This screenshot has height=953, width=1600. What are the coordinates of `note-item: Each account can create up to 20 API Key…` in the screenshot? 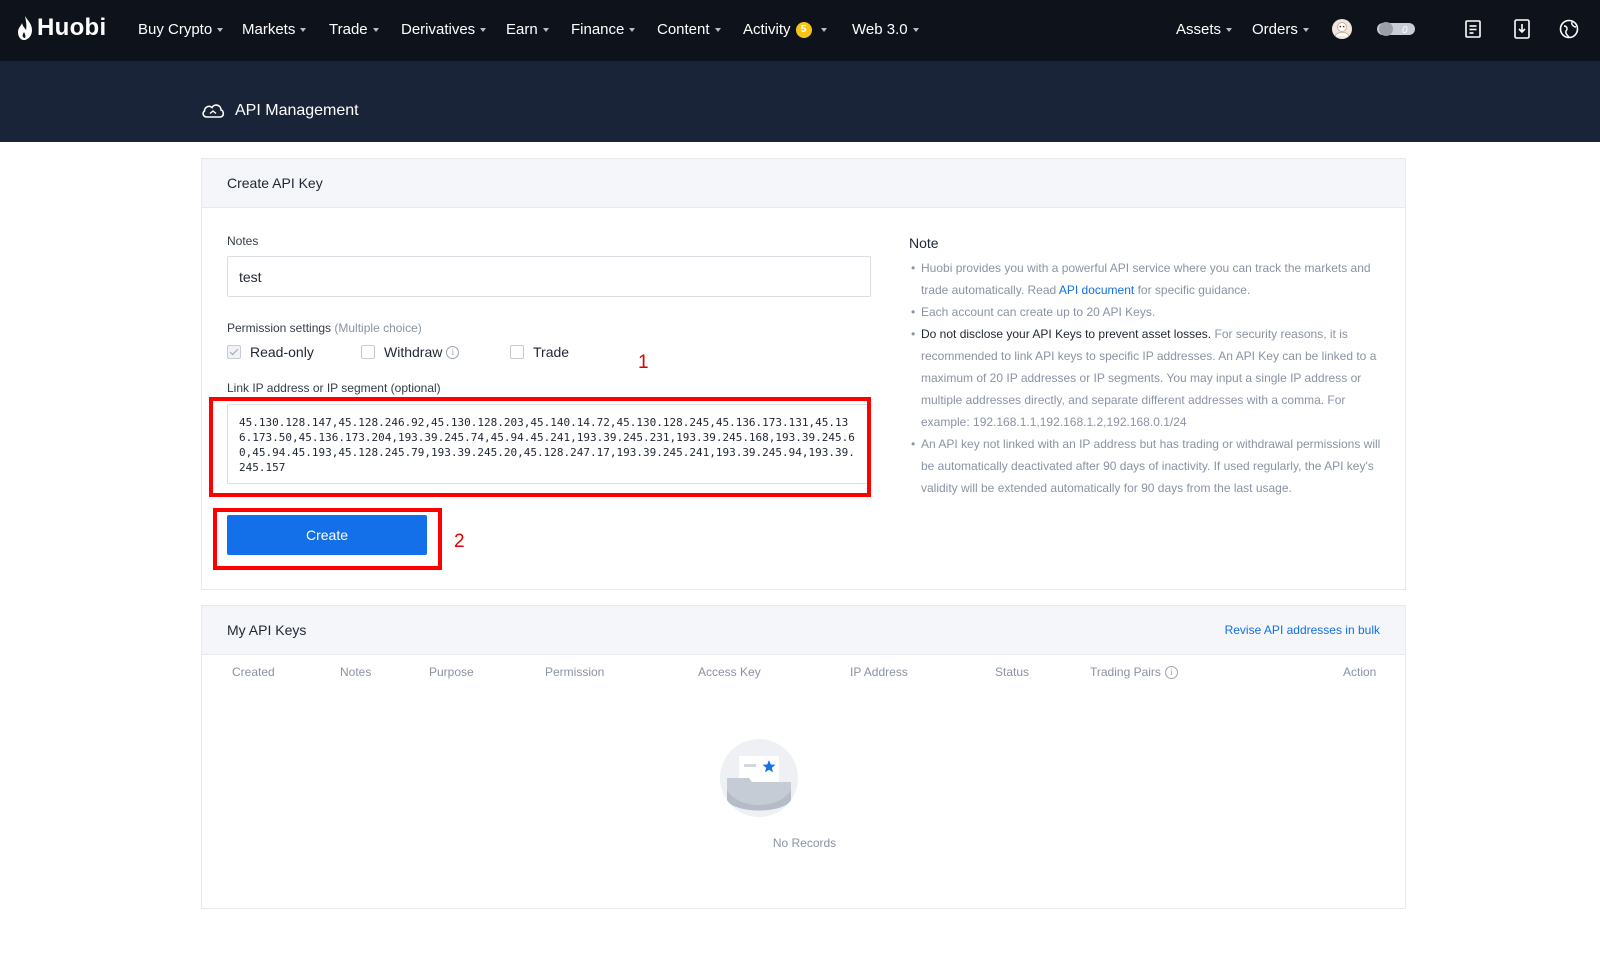 It's located at (1146, 312).